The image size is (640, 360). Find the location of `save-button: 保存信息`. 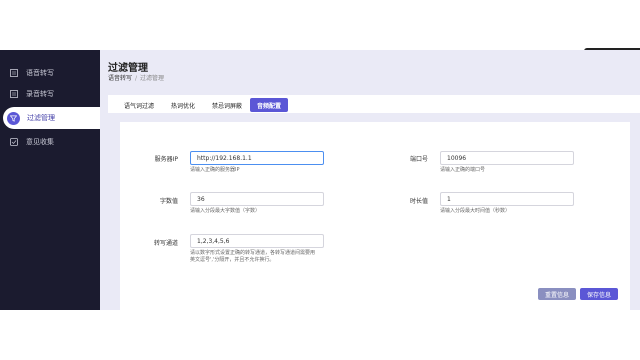

save-button: 保存信息 is located at coordinates (599, 294).